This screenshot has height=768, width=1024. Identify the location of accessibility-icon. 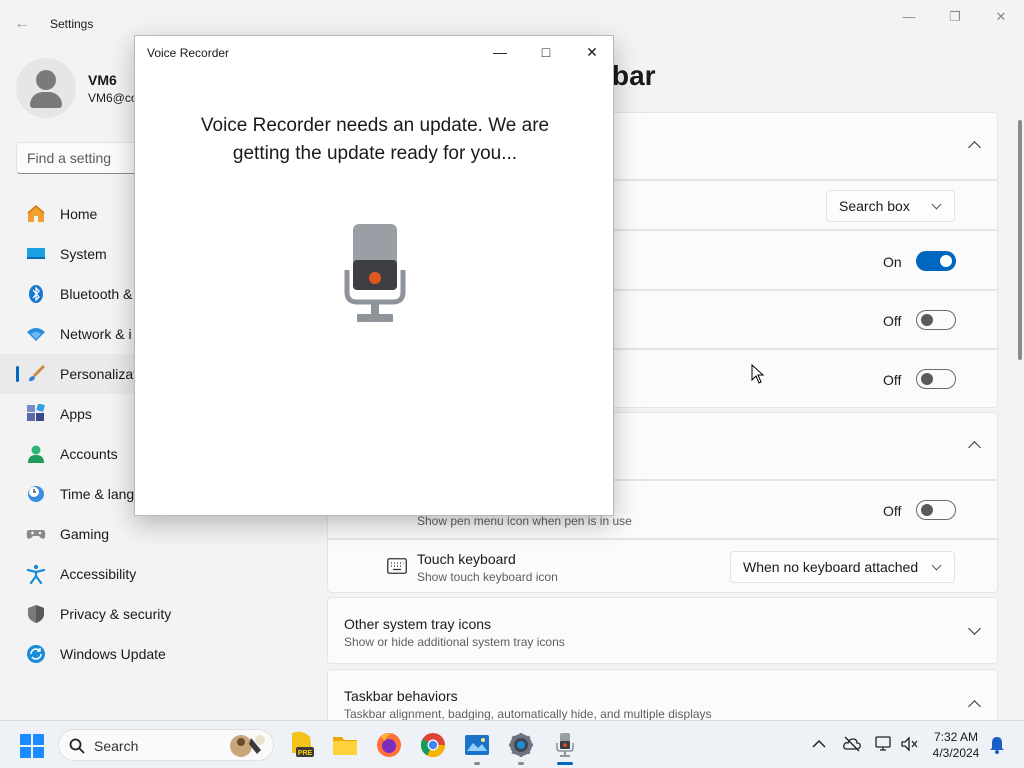
(36, 574).